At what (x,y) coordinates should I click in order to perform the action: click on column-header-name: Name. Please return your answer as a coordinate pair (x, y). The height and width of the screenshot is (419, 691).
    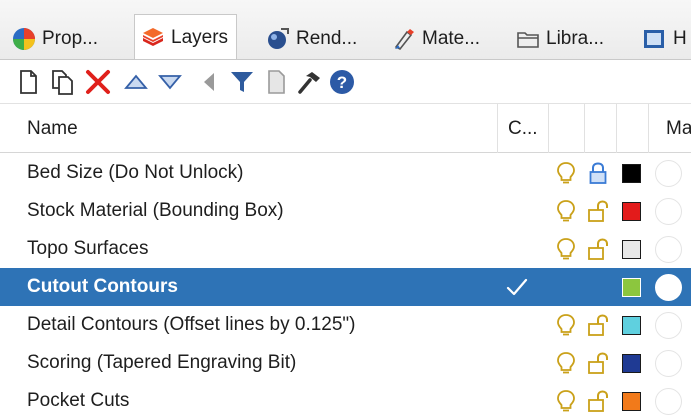
    Looking at the image, I should click on (52, 128).